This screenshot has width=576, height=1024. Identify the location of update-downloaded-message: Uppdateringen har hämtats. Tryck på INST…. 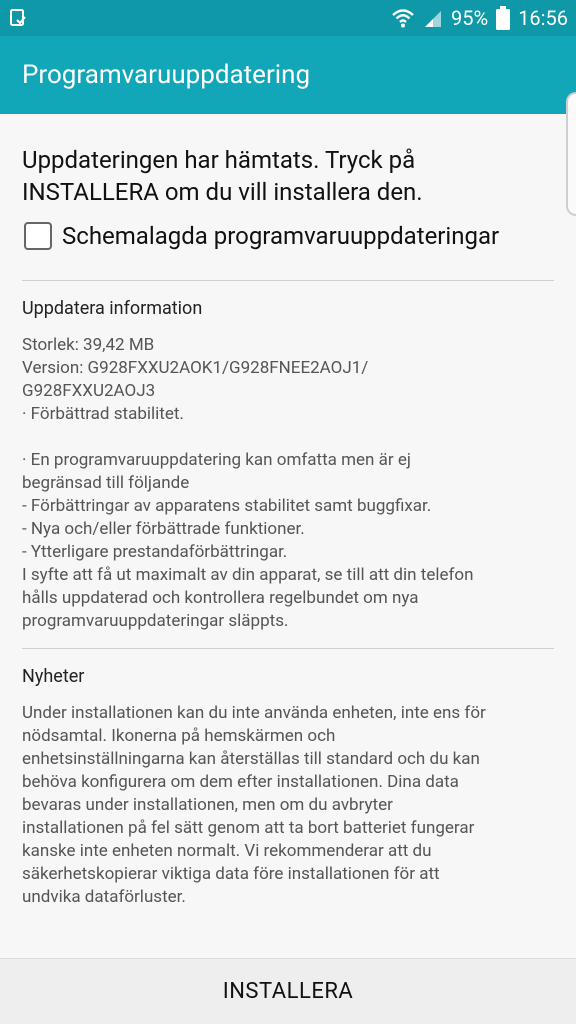
(222, 176).